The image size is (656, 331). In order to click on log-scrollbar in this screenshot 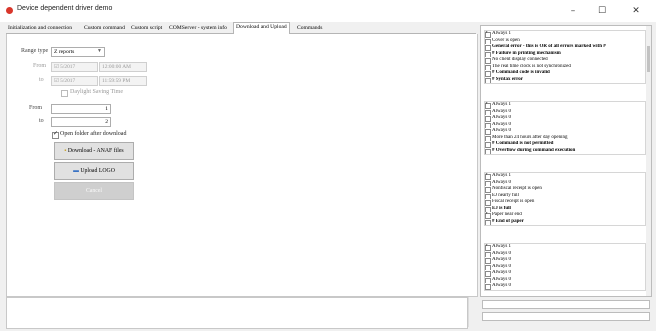, I will do `click(472, 312)`.